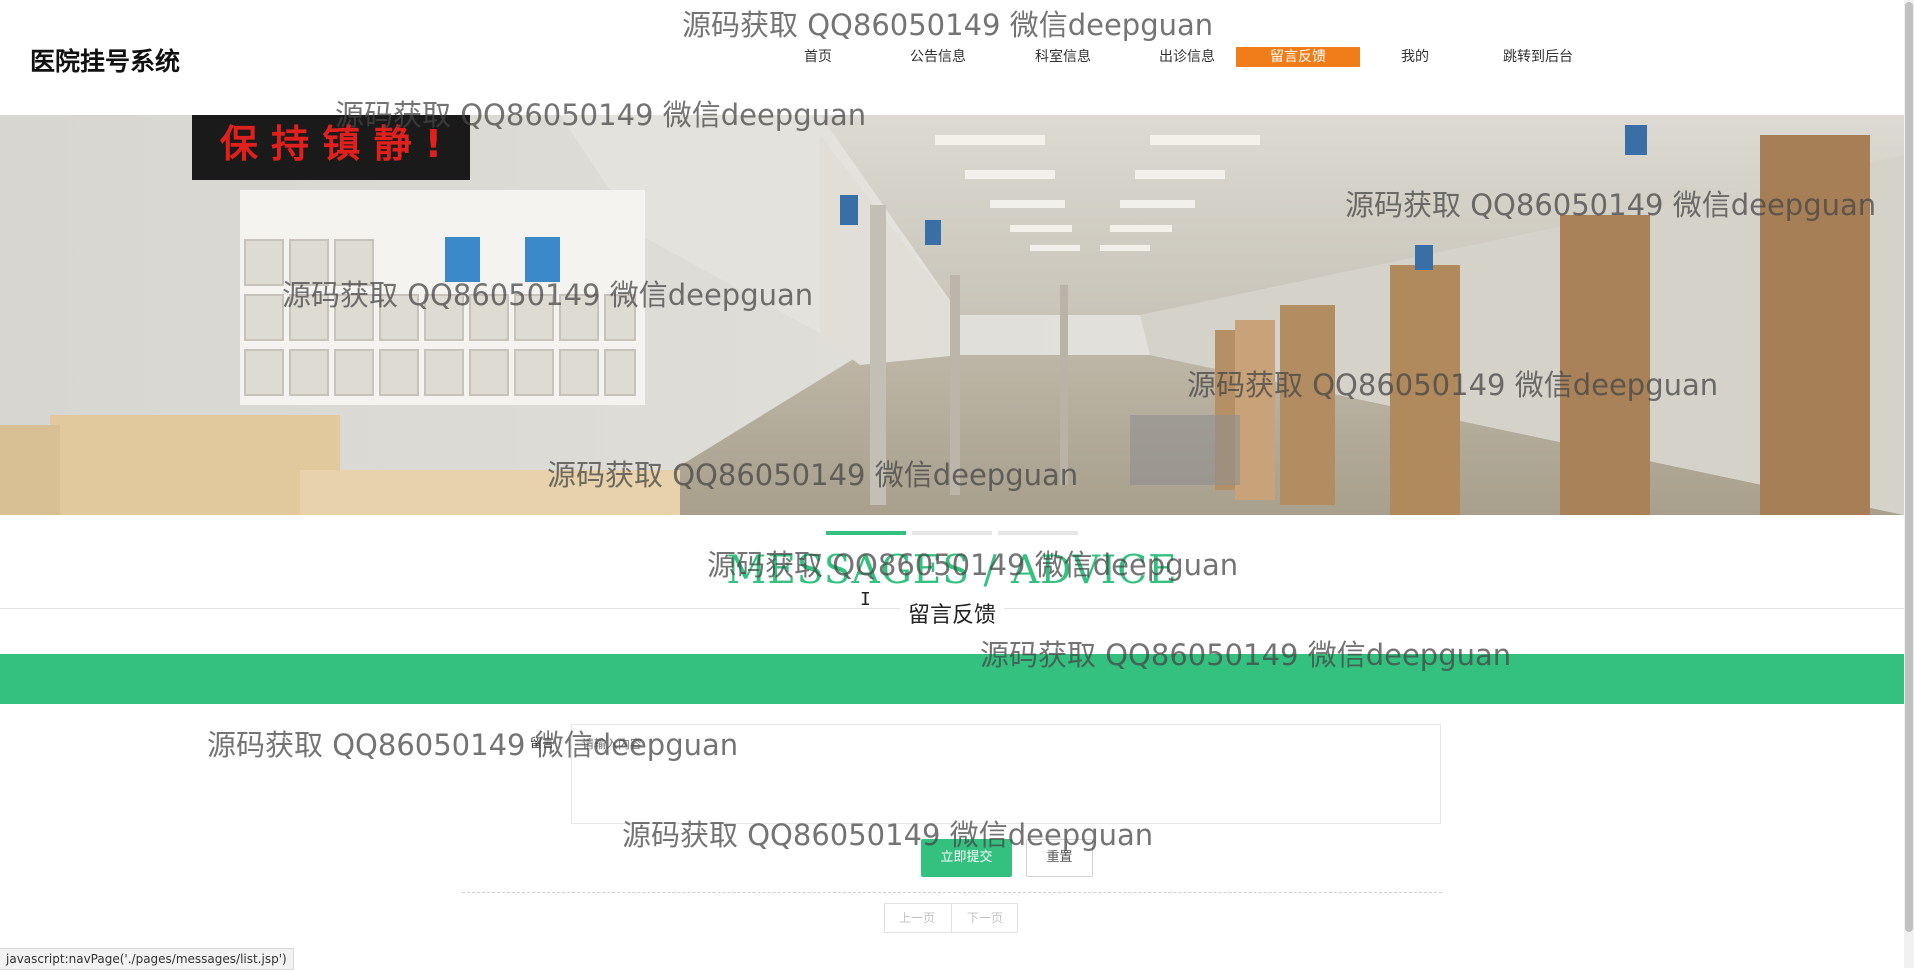  What do you see at coordinates (952, 679) in the screenshot?
I see `accent-bar` at bounding box center [952, 679].